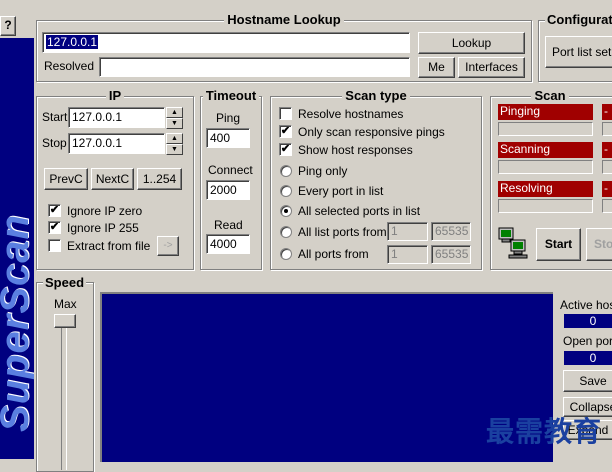 The image size is (612, 472). Describe the element at coordinates (69, 66) in the screenshot. I see `resolved-label: Resolved` at that location.